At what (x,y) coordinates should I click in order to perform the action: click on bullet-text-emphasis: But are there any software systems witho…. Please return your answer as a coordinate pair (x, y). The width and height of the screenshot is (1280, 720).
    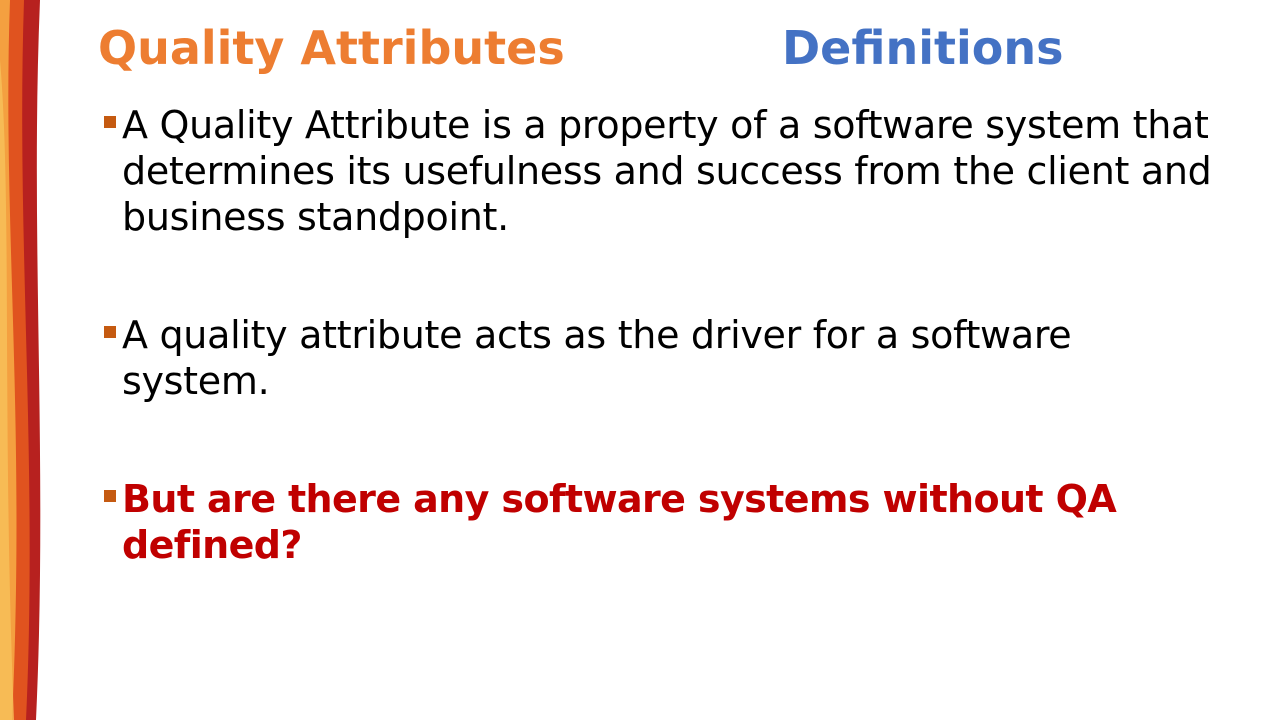
    Looking at the image, I should click on (619, 522).